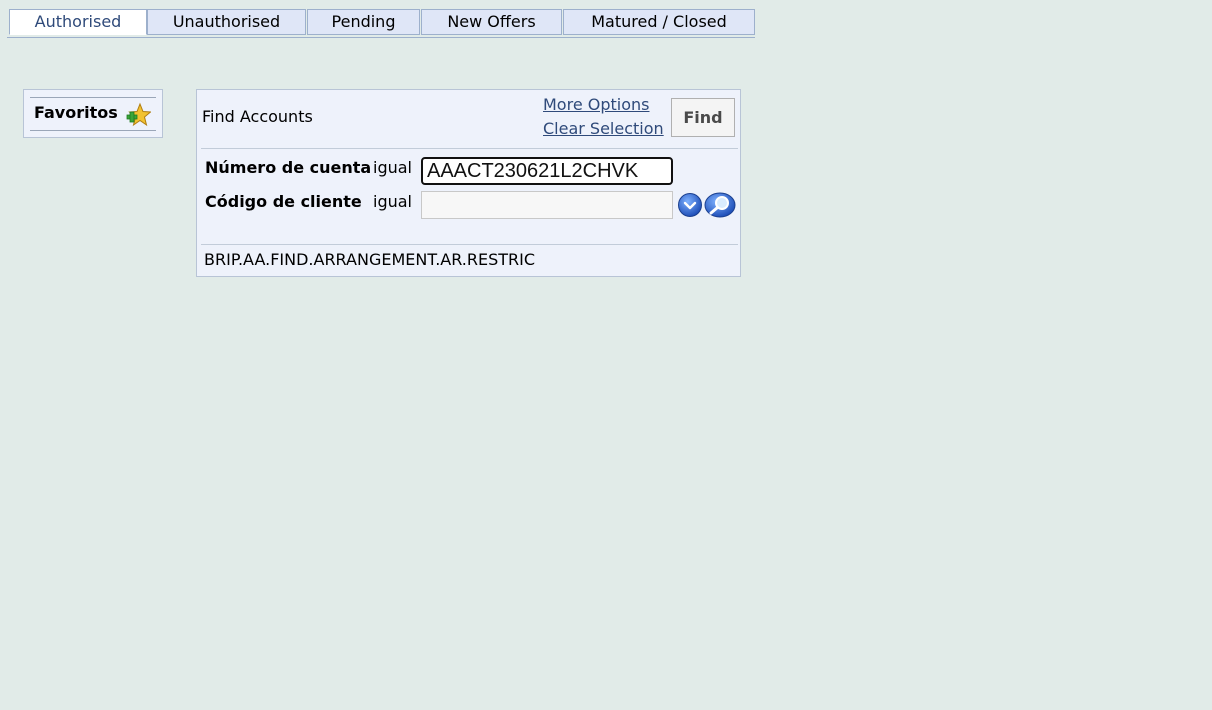 The image size is (1212, 710). Describe the element at coordinates (491, 22) in the screenshot. I see `tab-new-offers: New Offers` at that location.